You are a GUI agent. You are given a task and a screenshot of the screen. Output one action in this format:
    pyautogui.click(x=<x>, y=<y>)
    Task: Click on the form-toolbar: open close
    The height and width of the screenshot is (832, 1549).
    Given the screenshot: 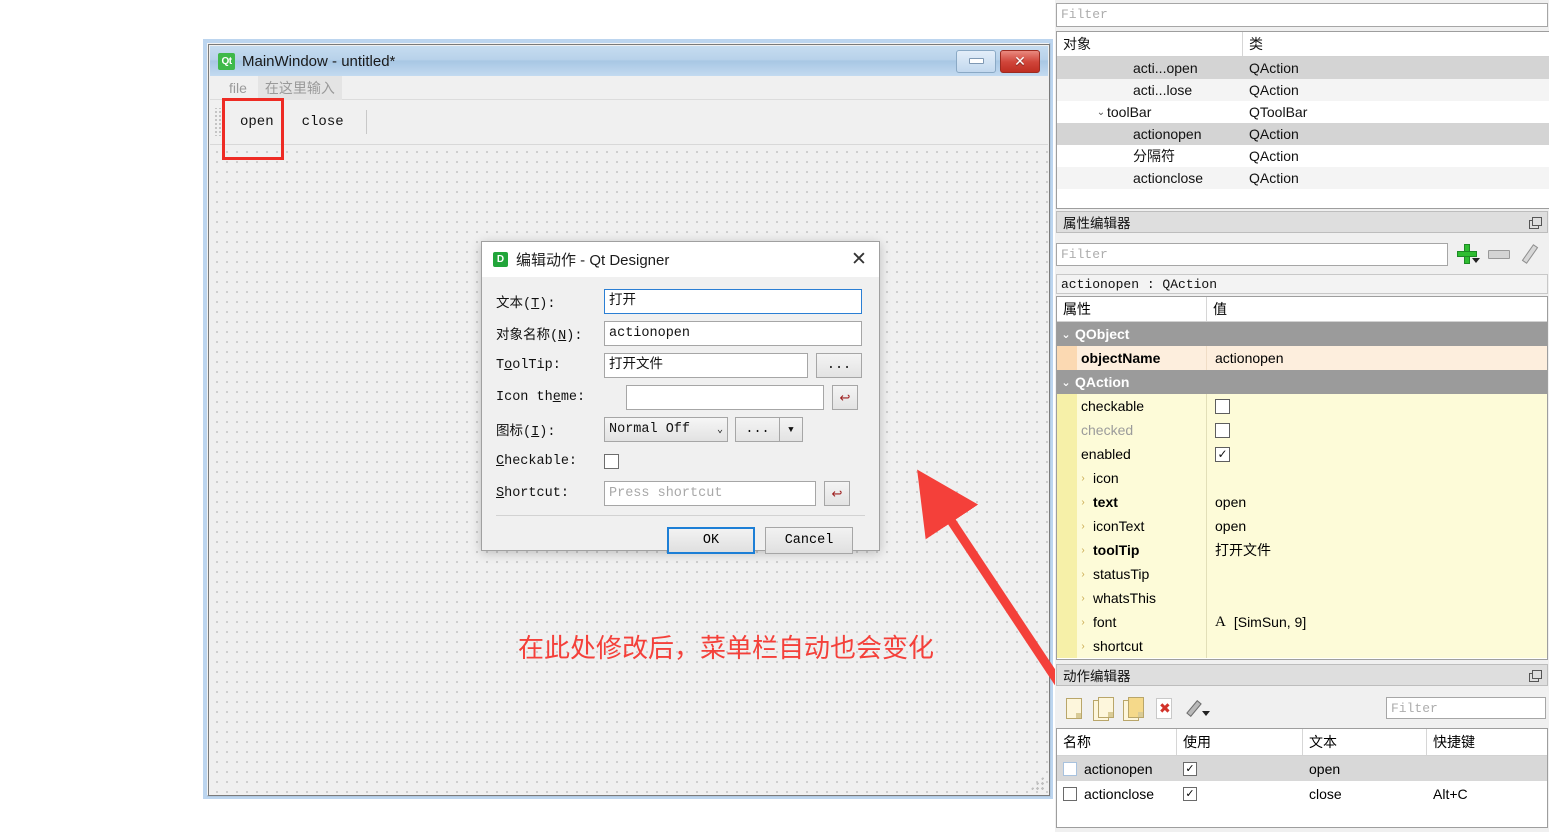 What is the action you would take?
    pyautogui.click(x=629, y=122)
    